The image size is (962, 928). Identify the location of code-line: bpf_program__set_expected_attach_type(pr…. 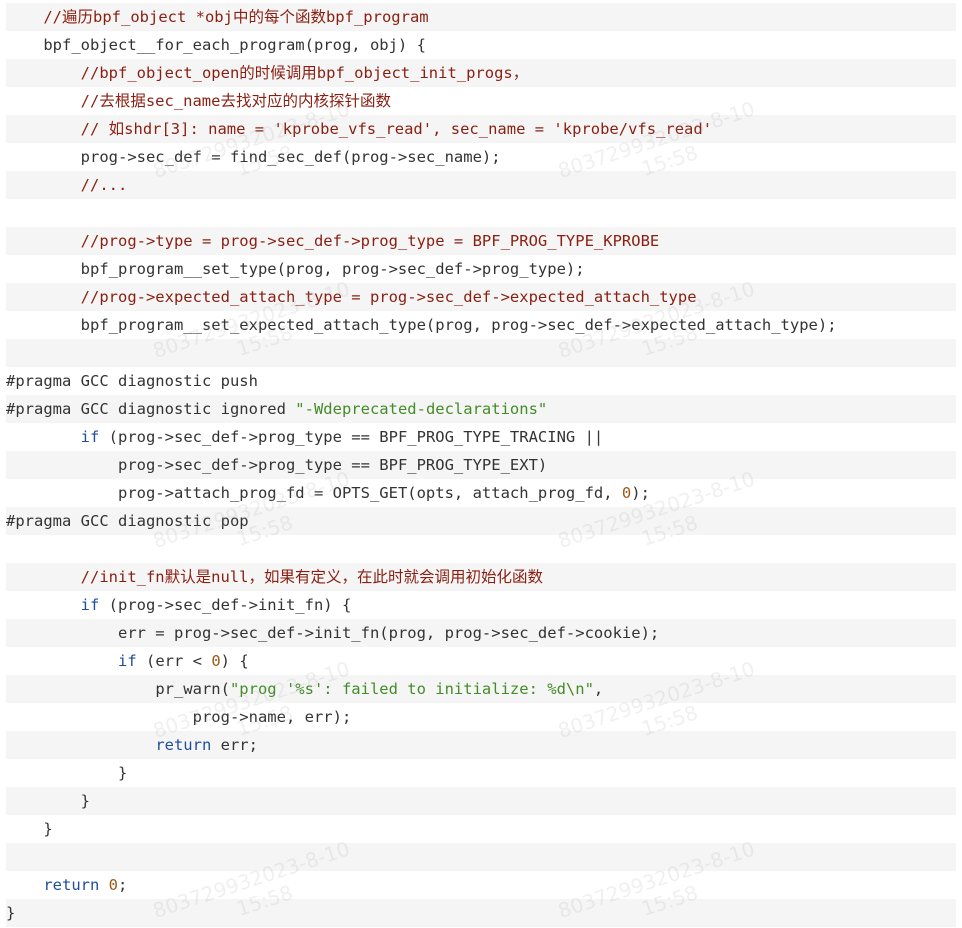
(481, 325).